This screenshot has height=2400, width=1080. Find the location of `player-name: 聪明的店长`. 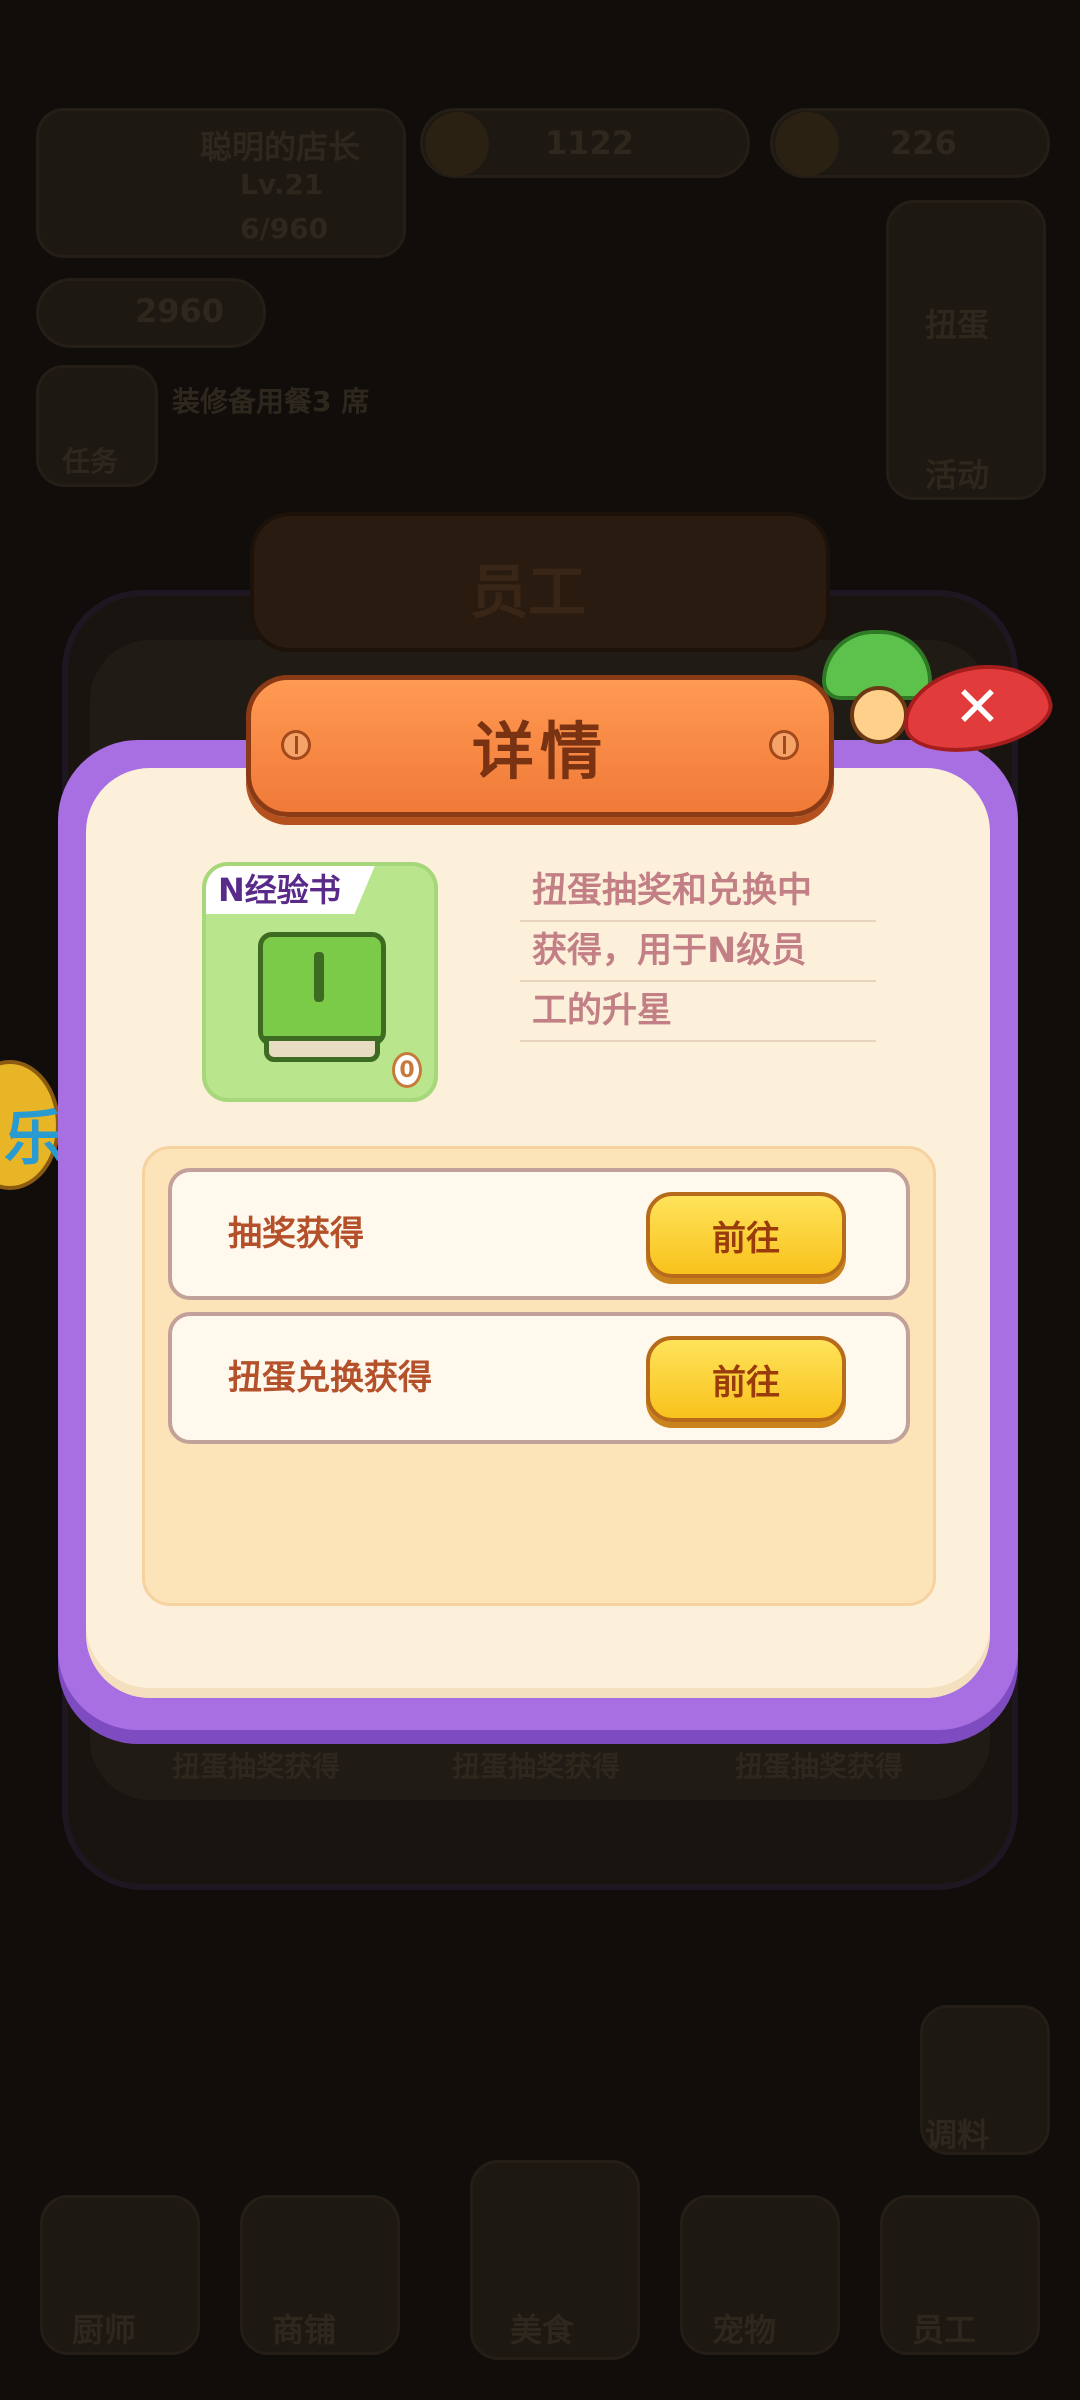

player-name: 聪明的店长 is located at coordinates (280, 147).